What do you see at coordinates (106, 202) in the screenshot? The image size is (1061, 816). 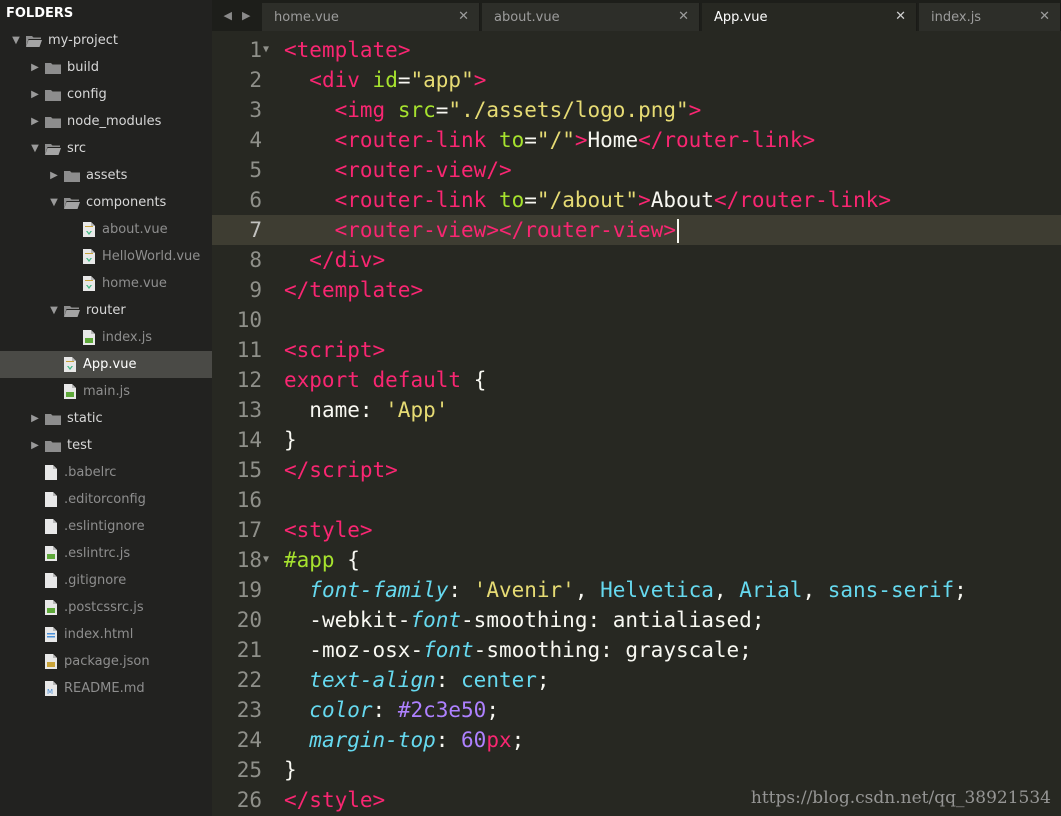 I see `folder-components: ▼ components` at bounding box center [106, 202].